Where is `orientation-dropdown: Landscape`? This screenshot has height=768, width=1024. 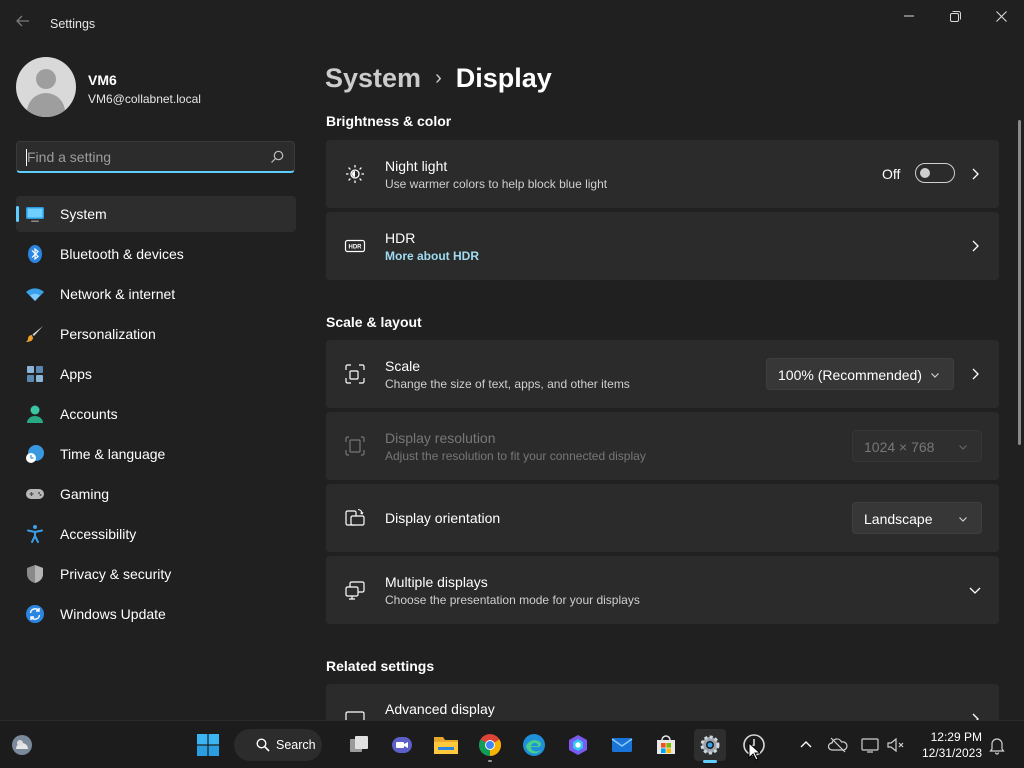
orientation-dropdown: Landscape is located at coordinates (917, 518).